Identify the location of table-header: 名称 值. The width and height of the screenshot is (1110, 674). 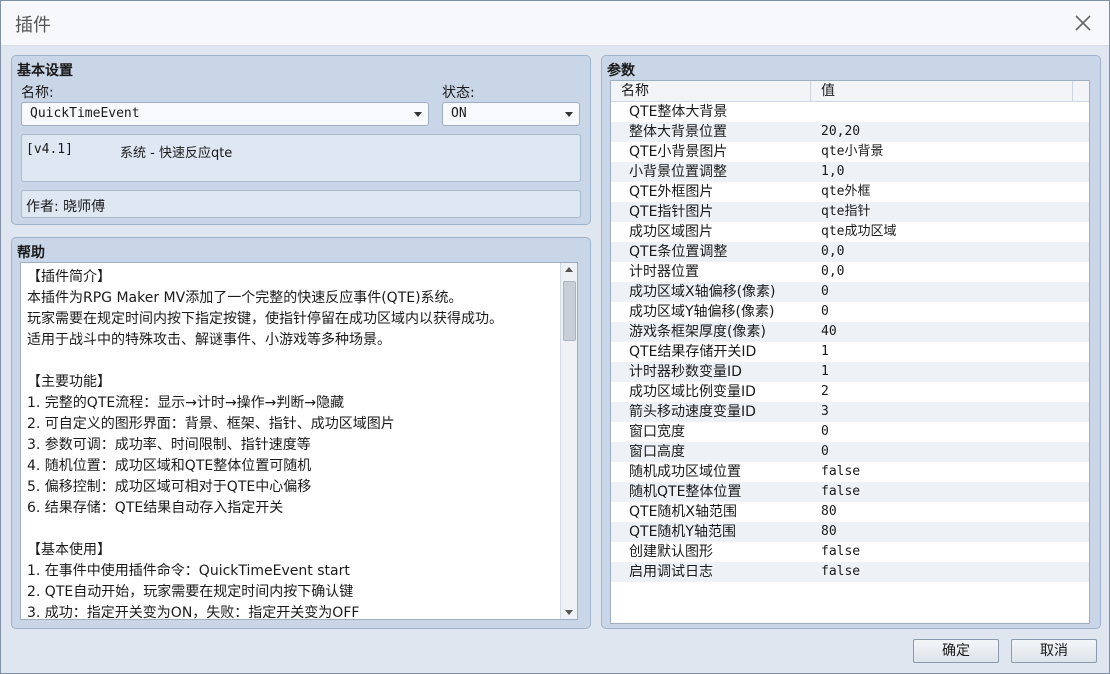
(850, 91).